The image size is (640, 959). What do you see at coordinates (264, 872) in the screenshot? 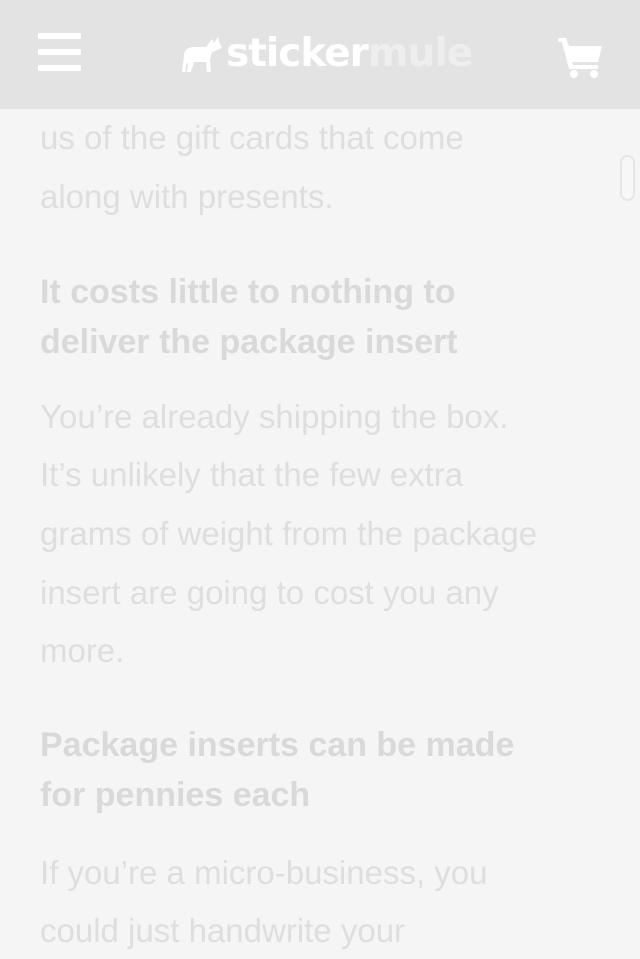
I see `article-text-line: If you’re a micro-business, you` at bounding box center [264, 872].